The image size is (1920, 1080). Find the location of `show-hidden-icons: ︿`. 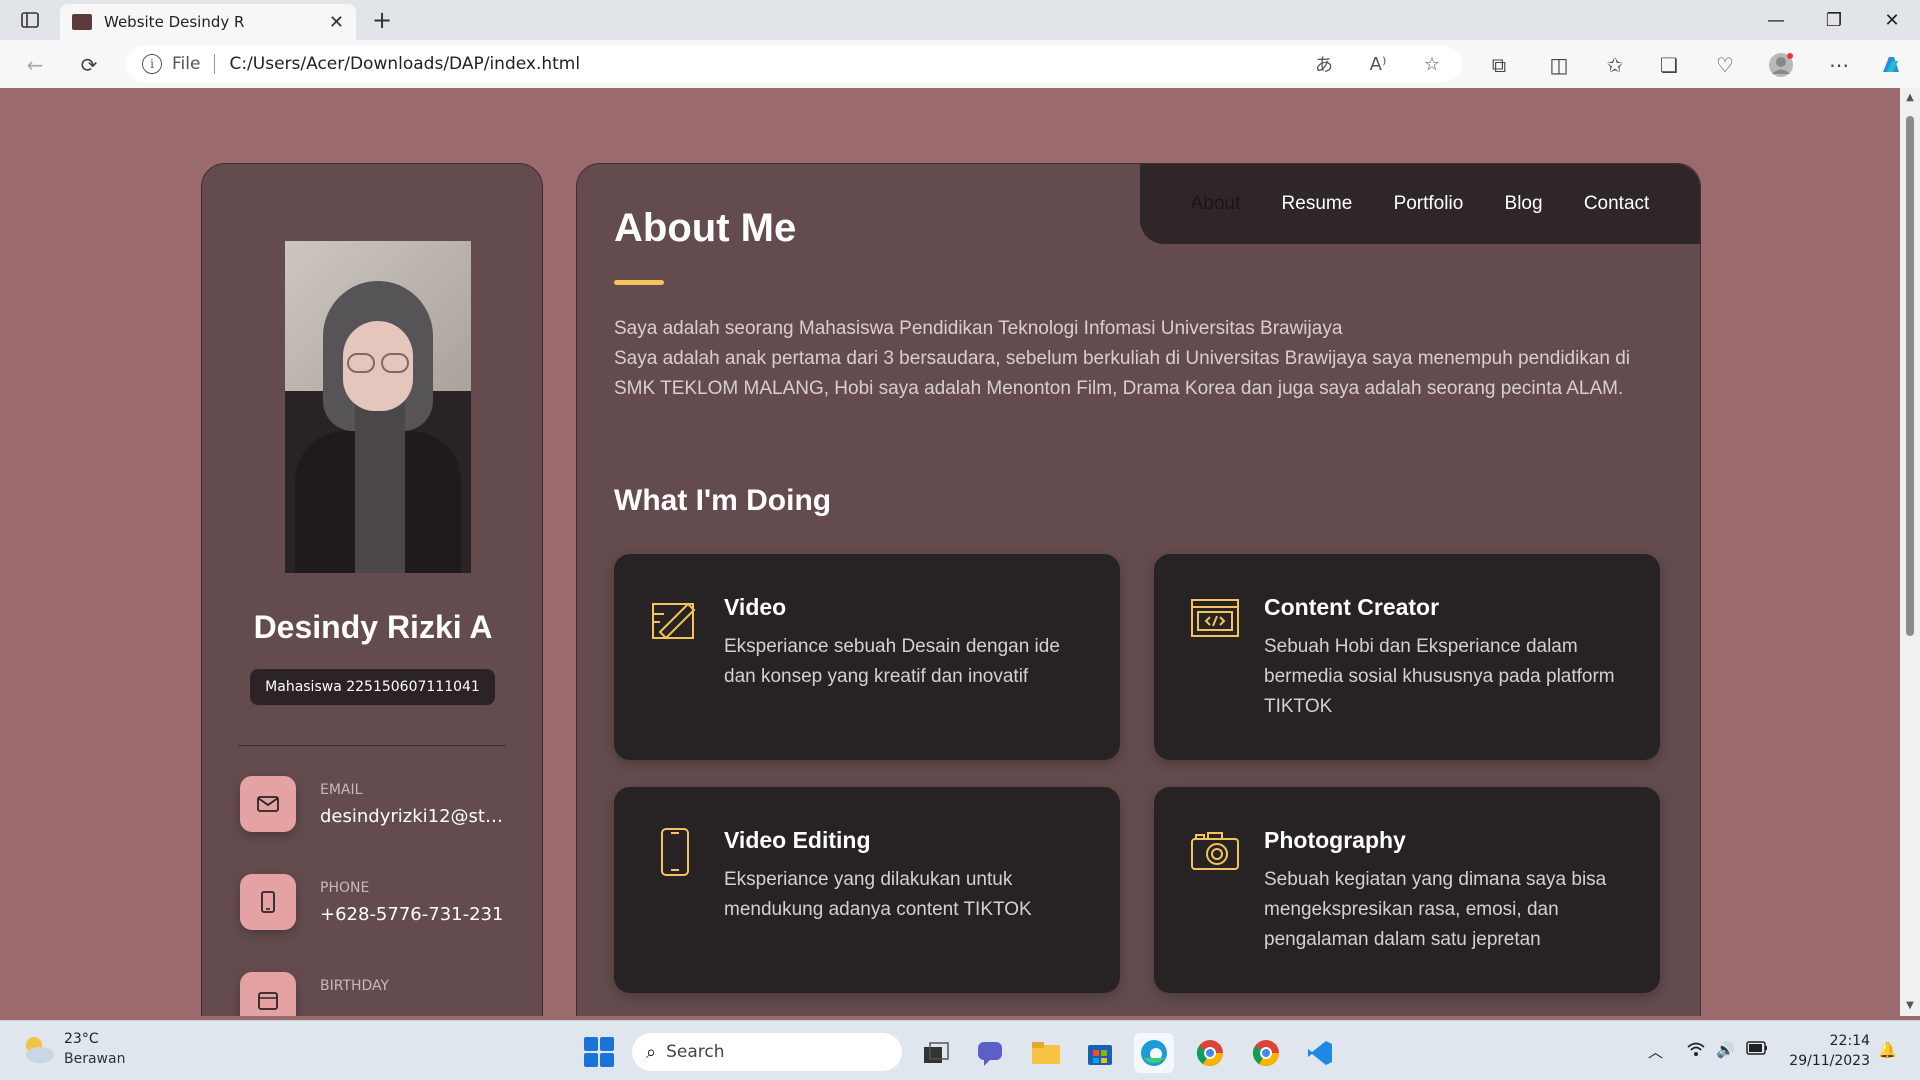

show-hidden-icons: ︿ is located at coordinates (1655, 1051).